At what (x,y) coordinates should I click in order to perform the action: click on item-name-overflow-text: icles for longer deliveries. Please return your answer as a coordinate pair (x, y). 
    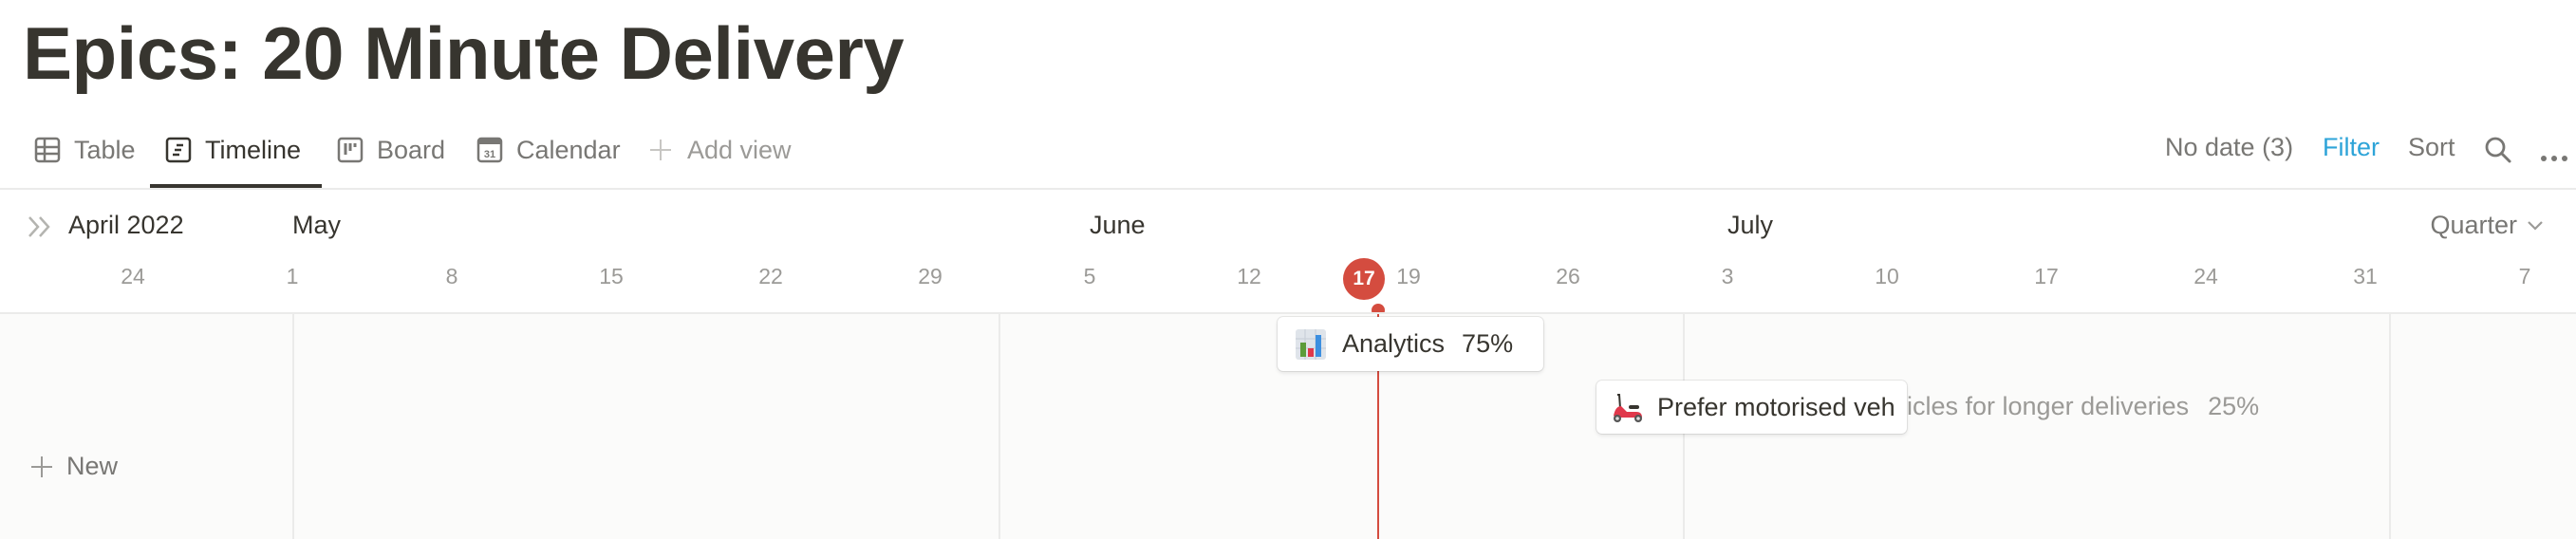
    Looking at the image, I should click on (2048, 406).